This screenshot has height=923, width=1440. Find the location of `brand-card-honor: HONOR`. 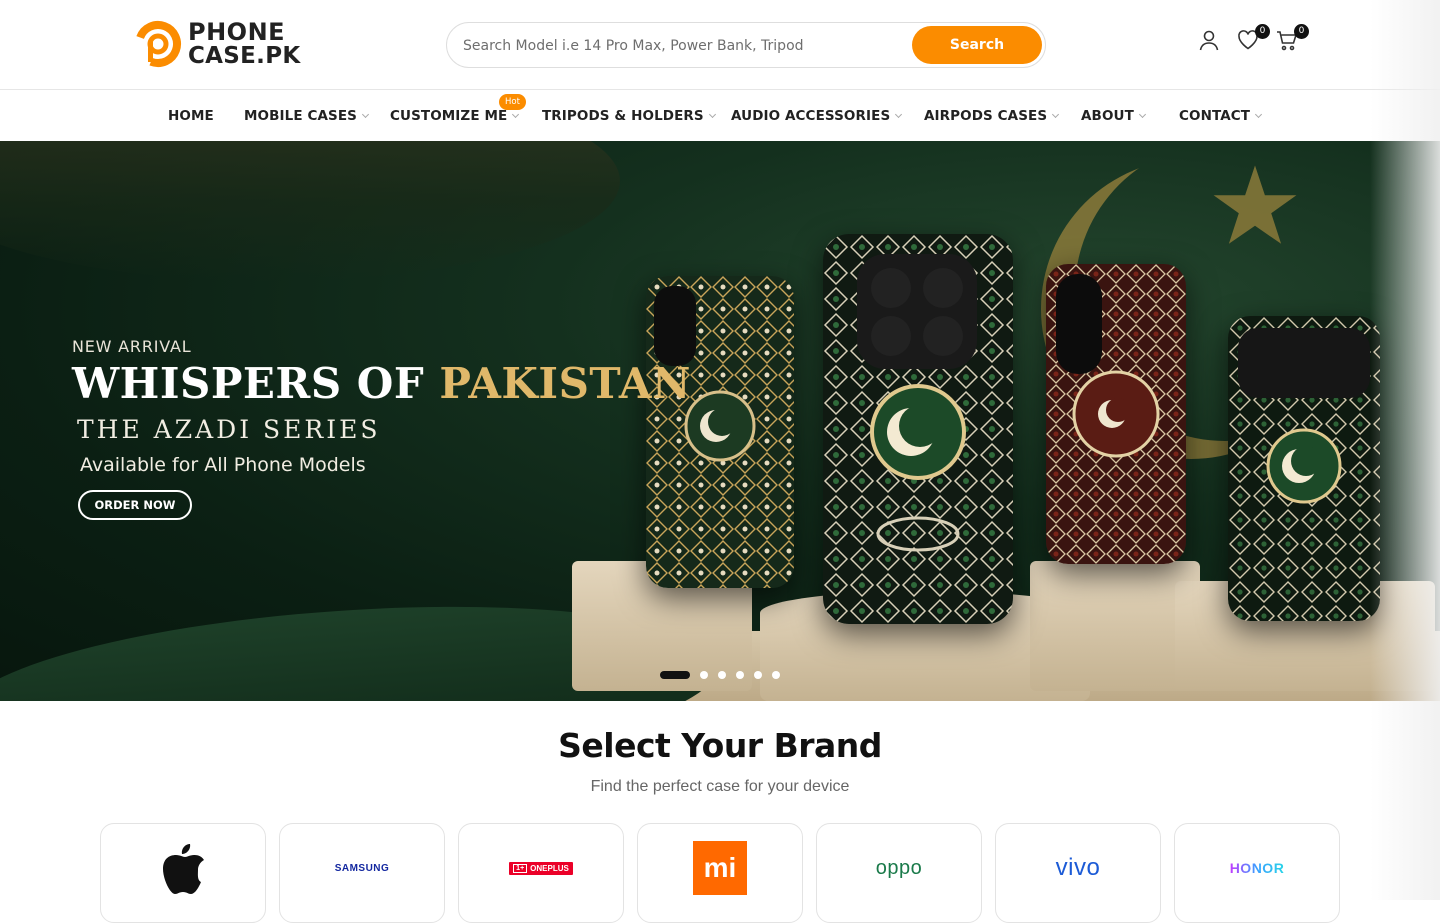

brand-card-honor: HONOR is located at coordinates (1257, 873).